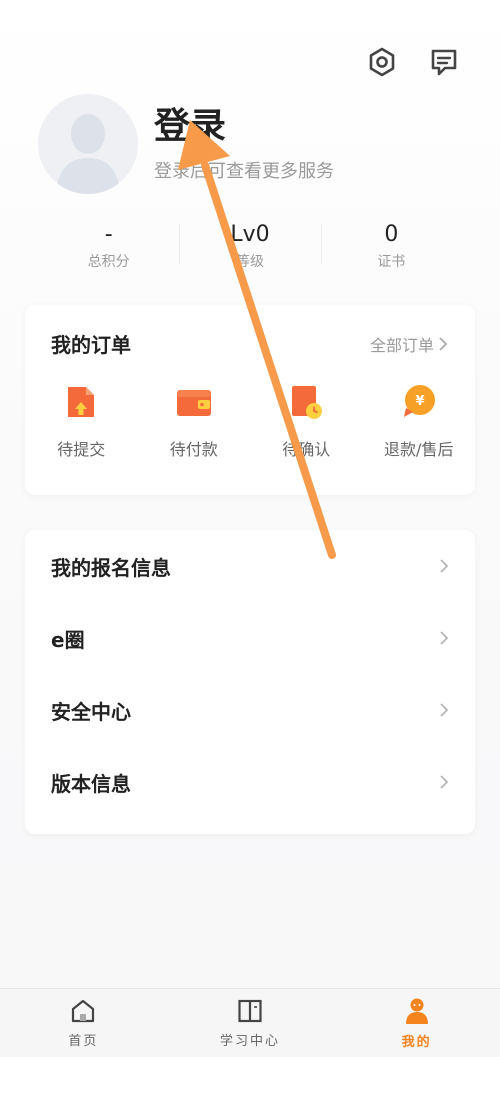  I want to click on settings-hexagon-icon, so click(382, 62).